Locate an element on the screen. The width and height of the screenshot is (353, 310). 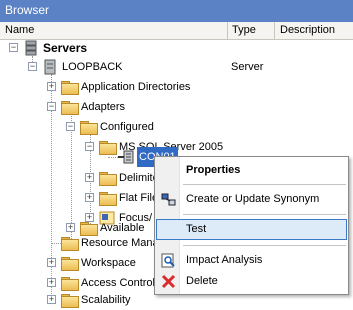
menu-item-test: Test is located at coordinates (251, 229).